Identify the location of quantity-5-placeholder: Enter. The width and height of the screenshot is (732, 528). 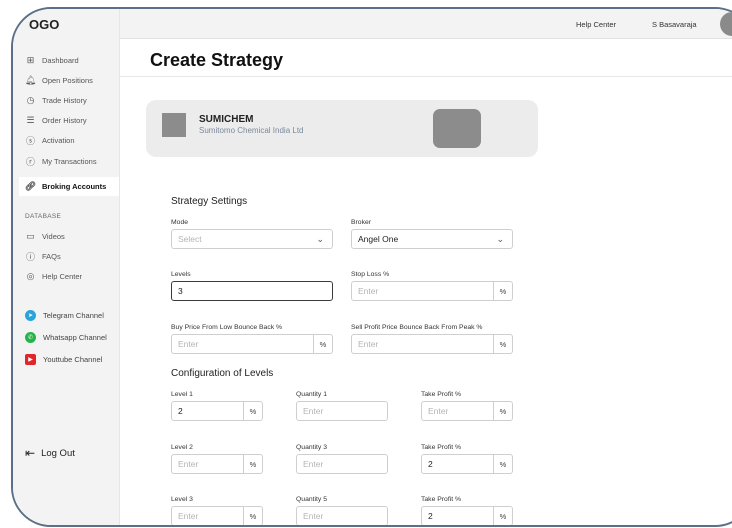
(313, 516).